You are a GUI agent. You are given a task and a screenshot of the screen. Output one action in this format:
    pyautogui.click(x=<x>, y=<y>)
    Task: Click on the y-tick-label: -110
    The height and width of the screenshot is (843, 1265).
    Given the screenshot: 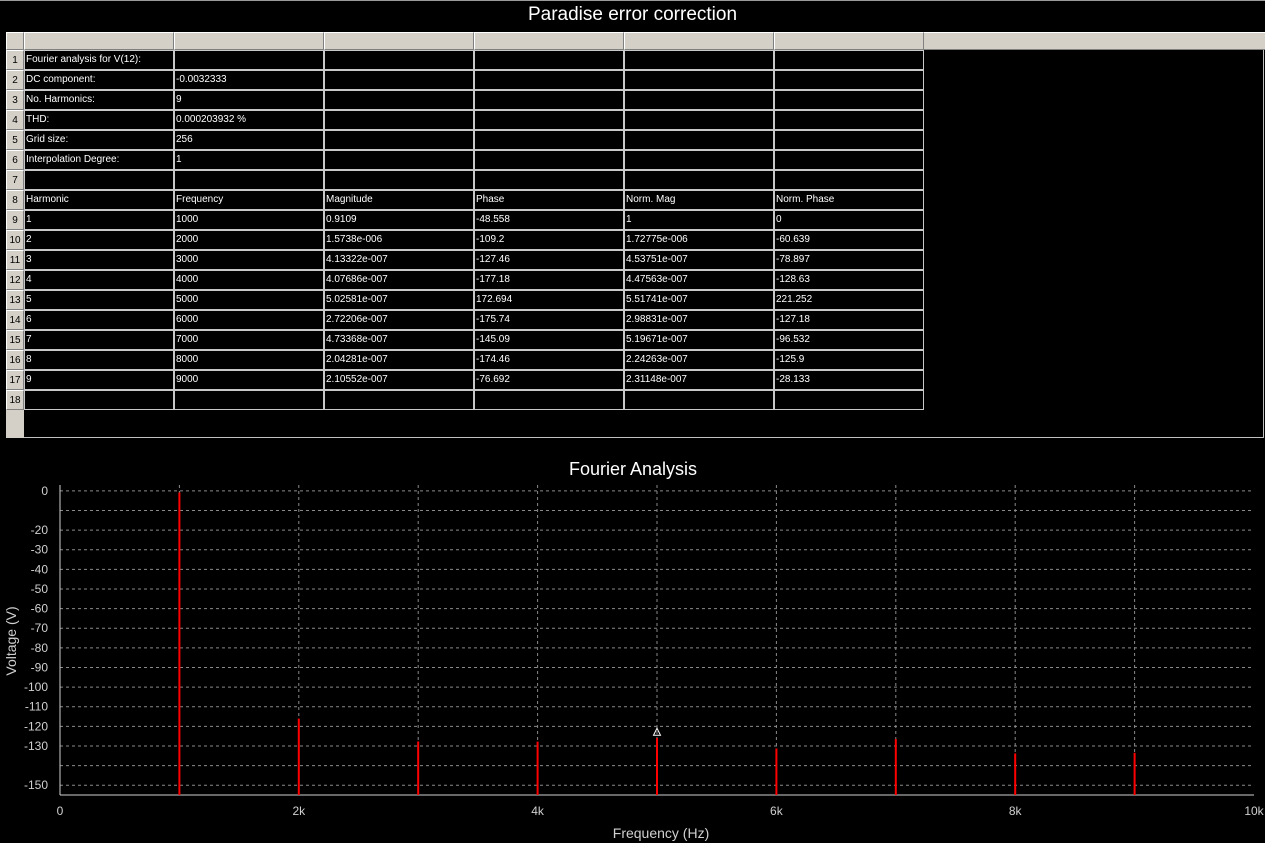 What is the action you would take?
    pyautogui.click(x=36, y=707)
    